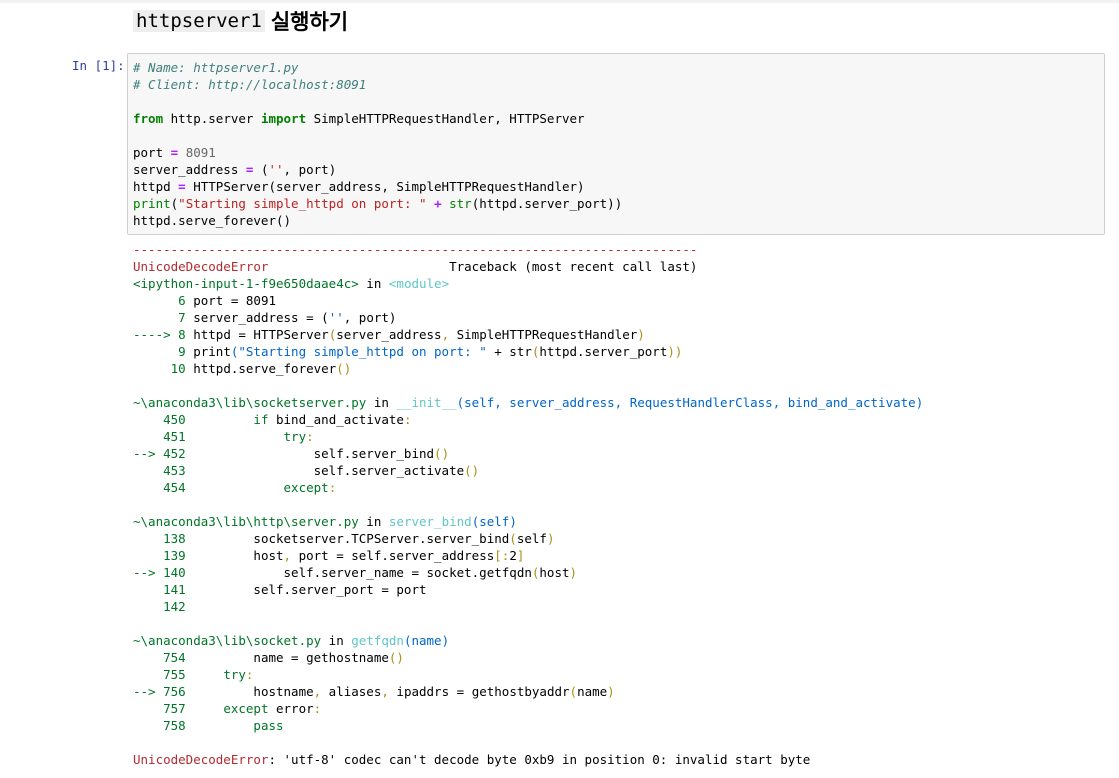  I want to click on traceback-line-token: error, so click(291, 708).